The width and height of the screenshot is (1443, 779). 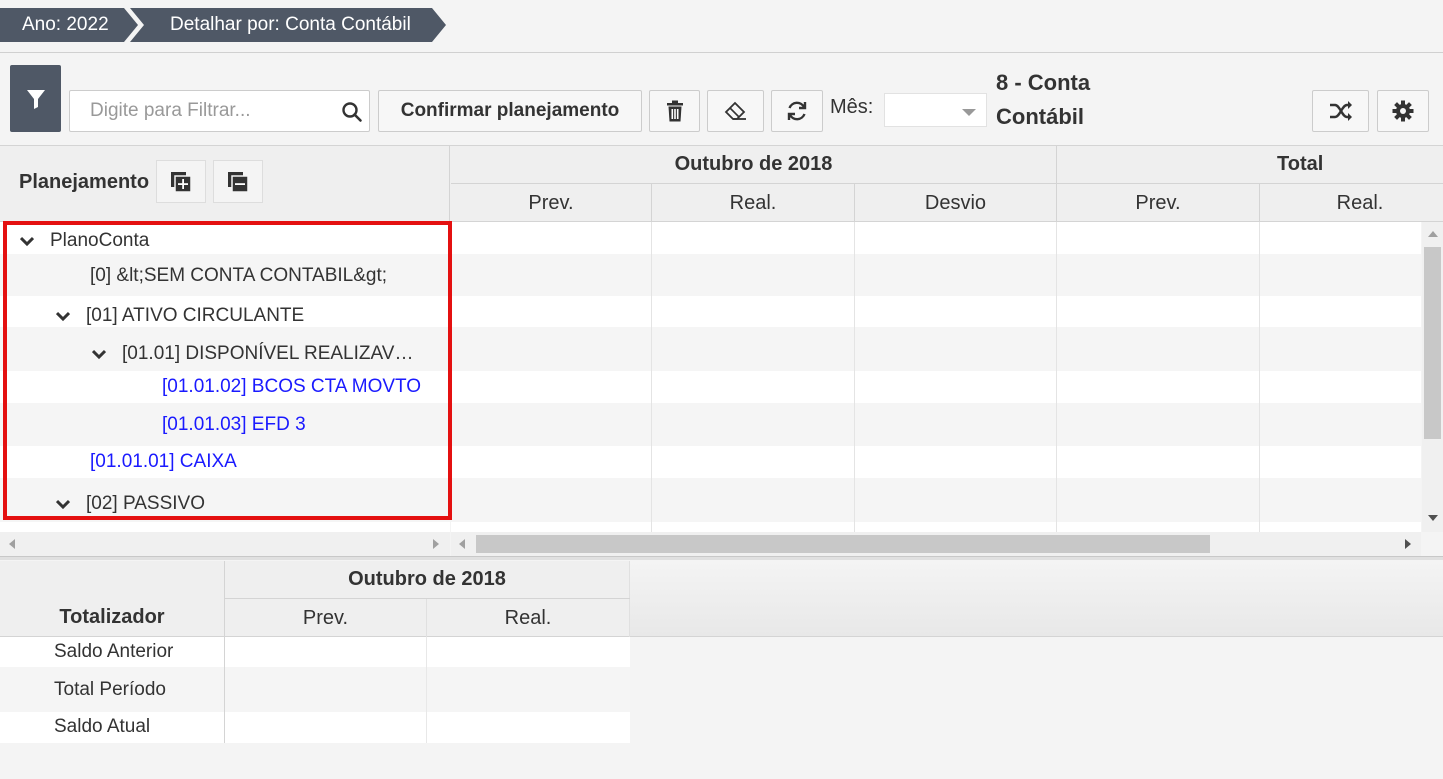 I want to click on search-box, so click(x=219, y=111).